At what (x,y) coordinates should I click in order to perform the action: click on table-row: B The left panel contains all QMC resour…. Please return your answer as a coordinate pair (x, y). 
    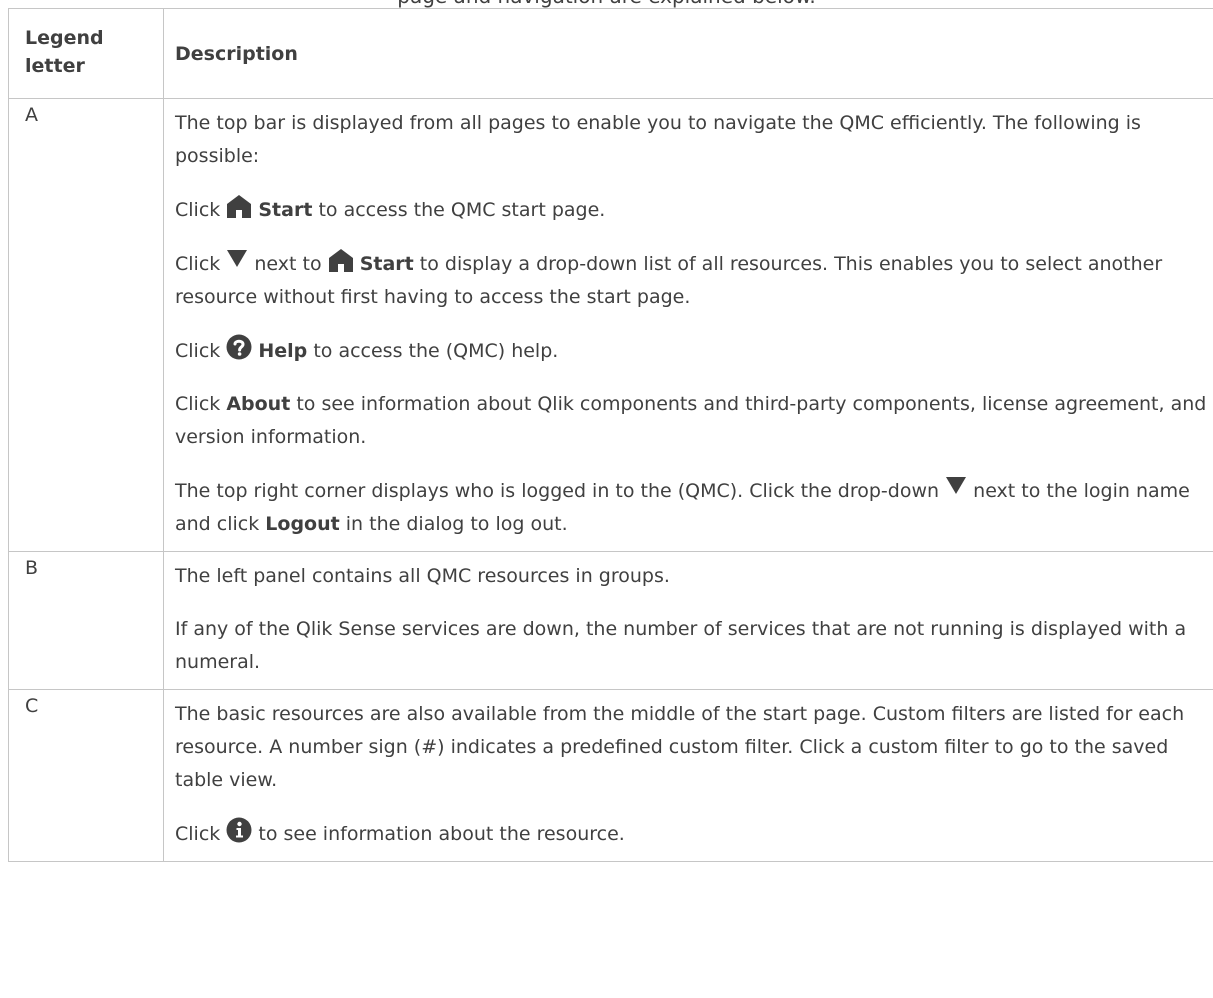
    Looking at the image, I should click on (610, 620).